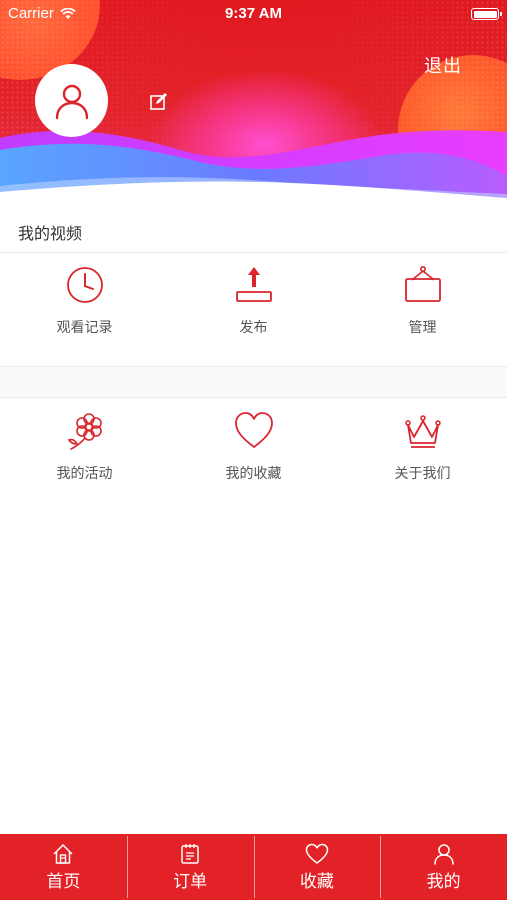 This screenshot has width=507, height=900. Describe the element at coordinates (84, 473) in the screenshot. I see `my-activities-label: 我的活动` at that location.